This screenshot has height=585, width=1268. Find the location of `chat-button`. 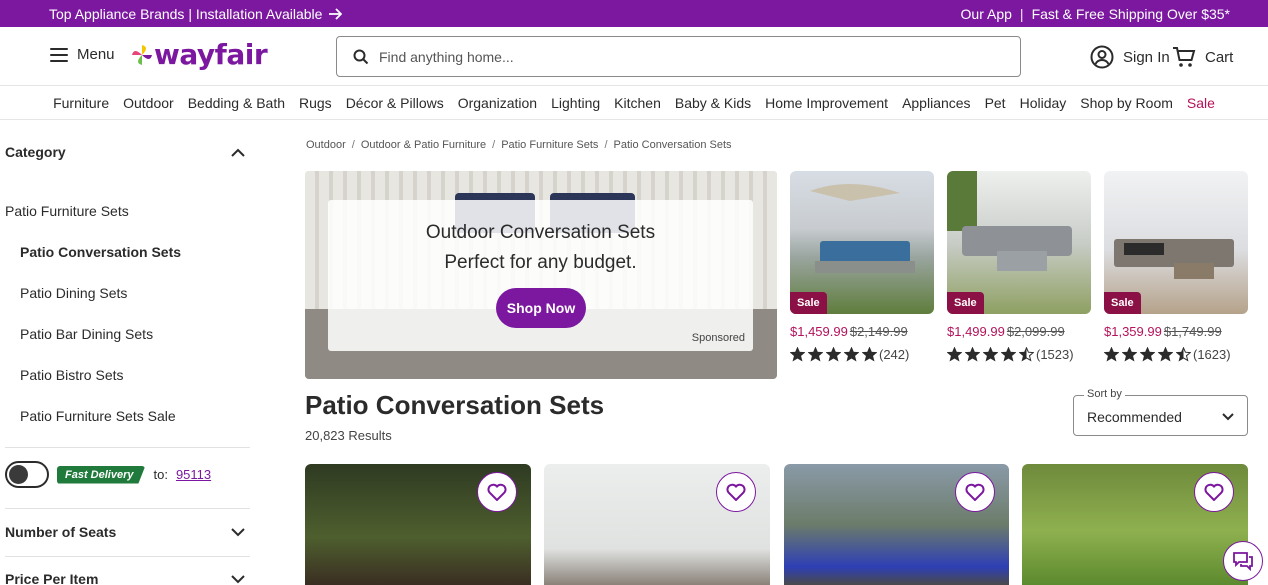

chat-button is located at coordinates (1243, 561).